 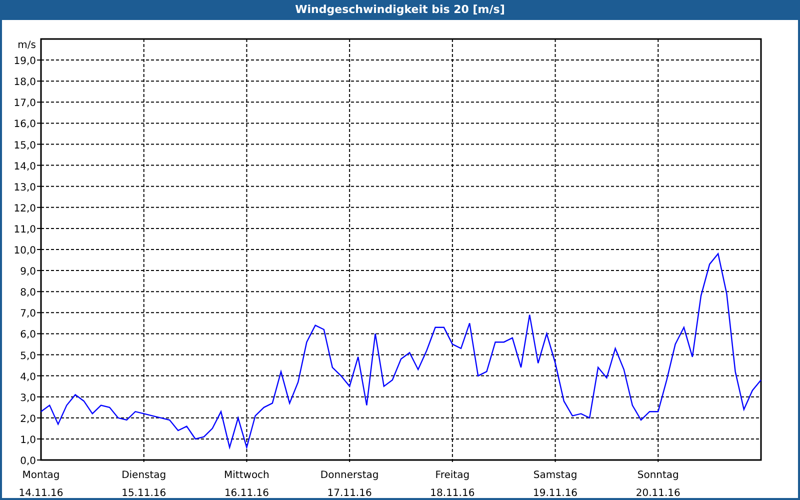 I want to click on y-axis-label: 10,0, so click(x=25, y=251).